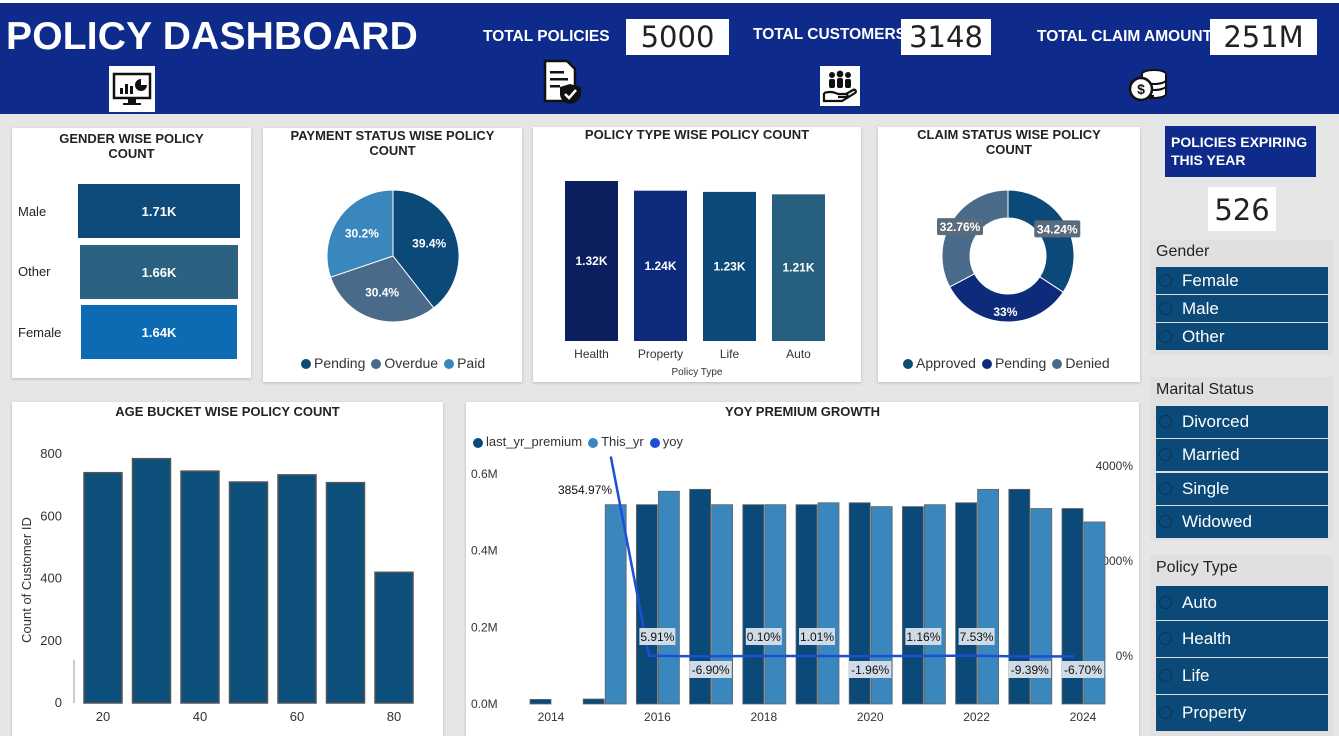 The height and width of the screenshot is (736, 1339). What do you see at coordinates (977, 637) in the screenshot?
I see `yoy-label-2022: 7.53%` at bounding box center [977, 637].